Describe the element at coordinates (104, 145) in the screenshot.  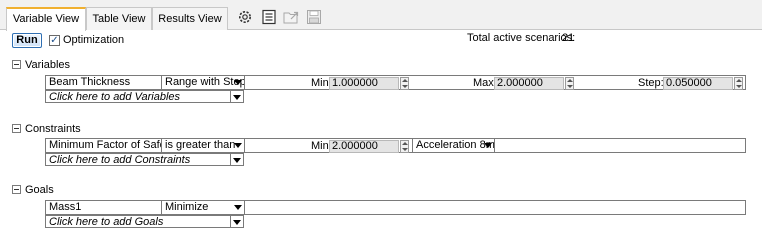
I see `constraint-name: Minimum Factor of Safety1` at that location.